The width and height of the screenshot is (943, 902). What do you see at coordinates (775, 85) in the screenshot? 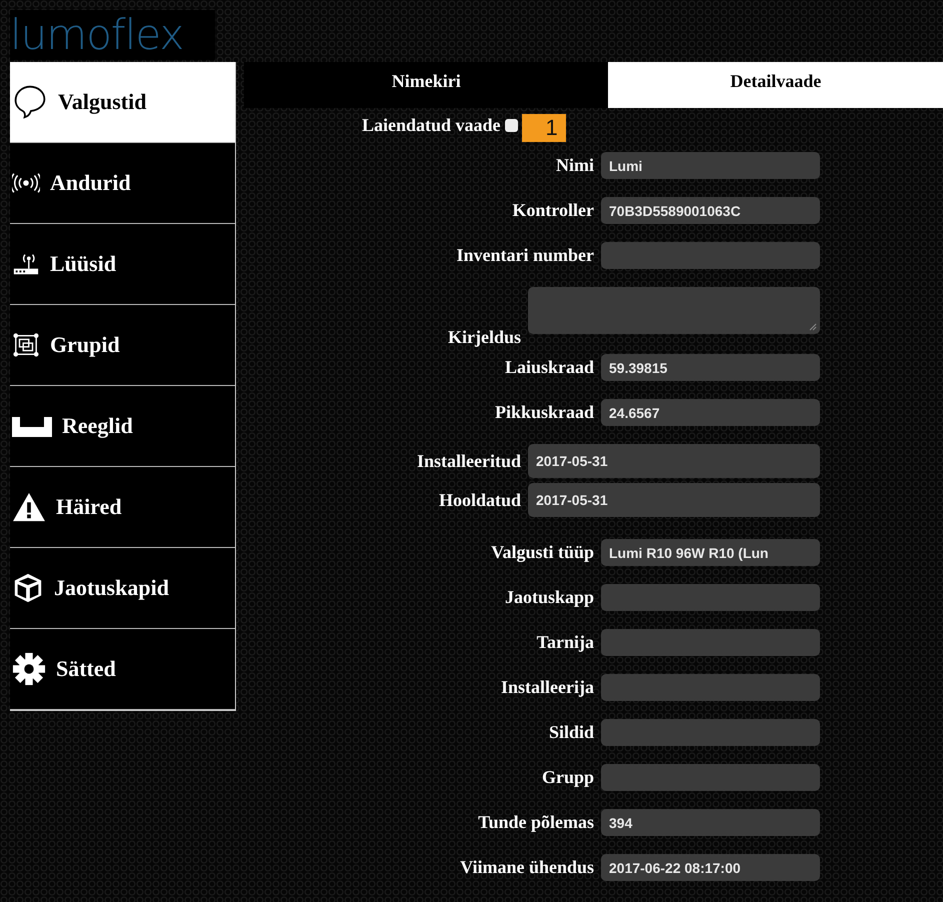
I see `tab: Detailvaade` at bounding box center [775, 85].